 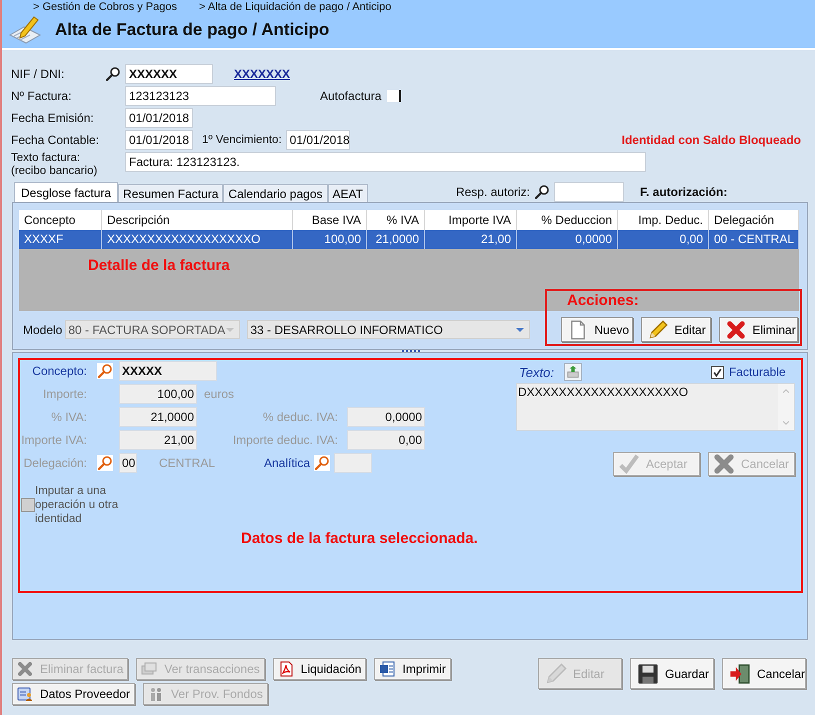 I want to click on field-hint: (recibo bancario), so click(x=54, y=171).